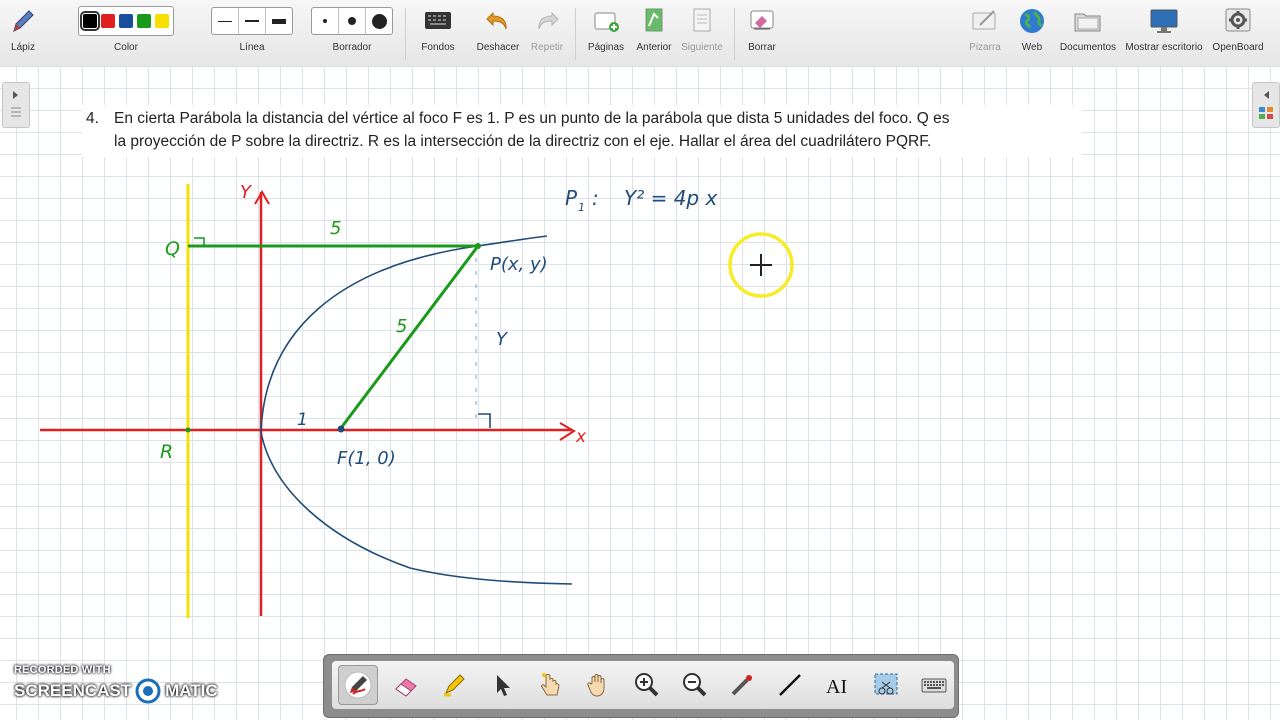  I want to click on stylus-eraser-button, so click(406, 685).